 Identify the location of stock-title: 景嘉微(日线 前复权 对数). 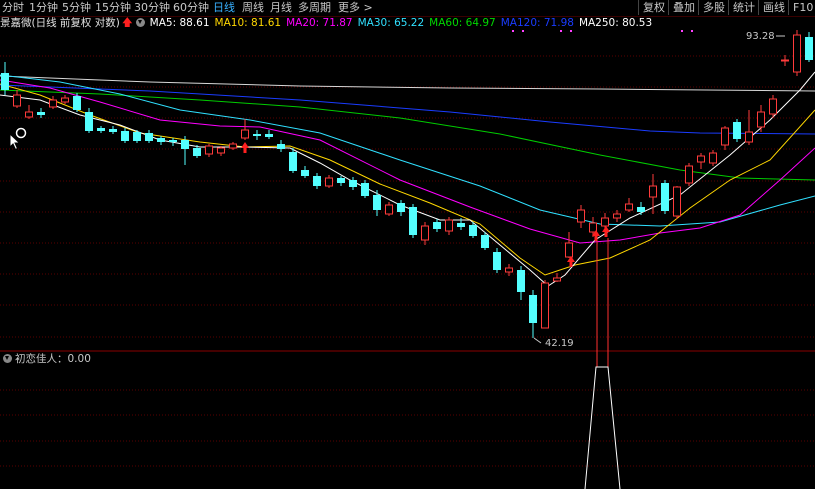
(60, 23).